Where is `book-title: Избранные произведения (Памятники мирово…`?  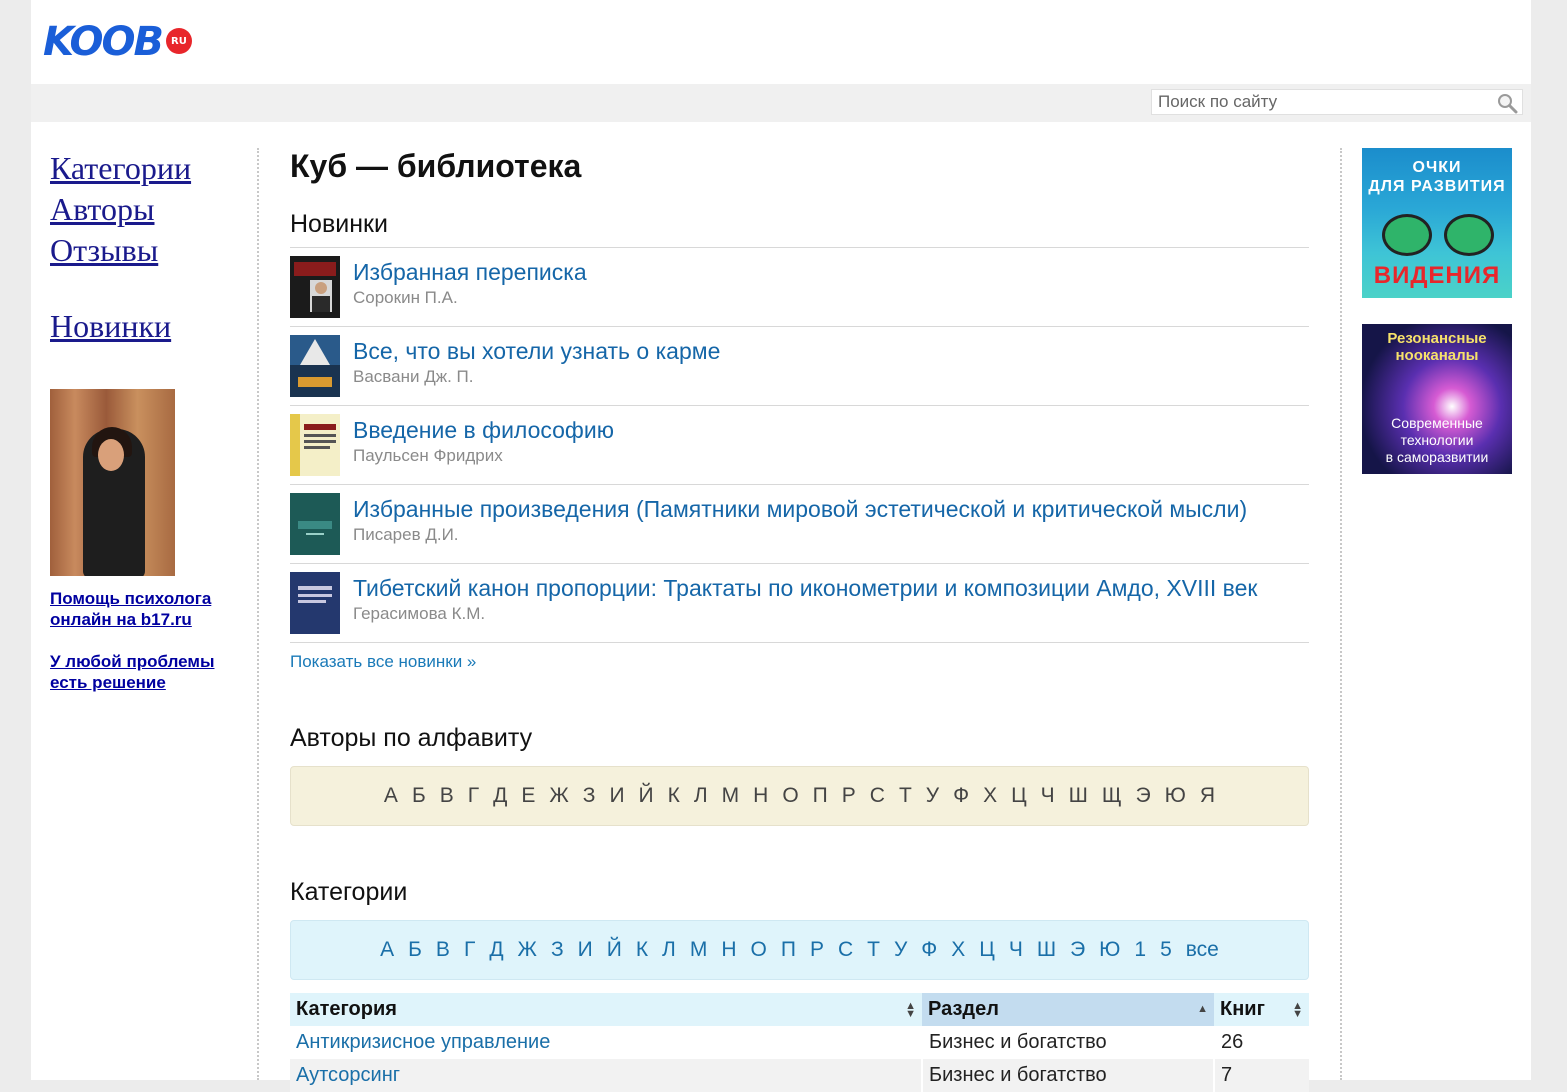 book-title: Избранные произведения (Памятники мирово… is located at coordinates (800, 509).